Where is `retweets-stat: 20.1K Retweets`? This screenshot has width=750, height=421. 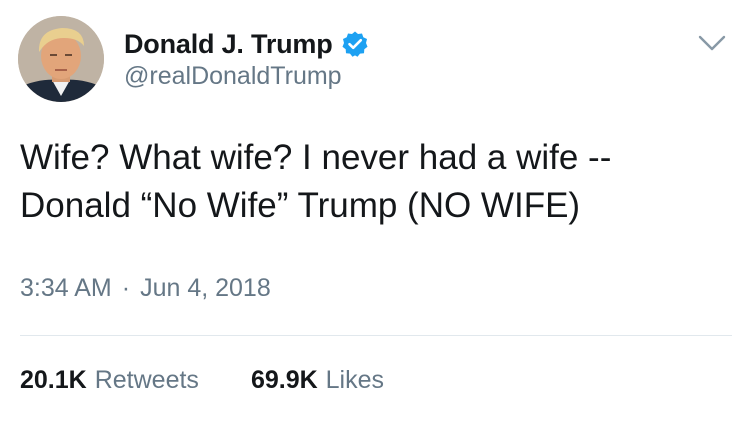 retweets-stat: 20.1K Retweets is located at coordinates (109, 380).